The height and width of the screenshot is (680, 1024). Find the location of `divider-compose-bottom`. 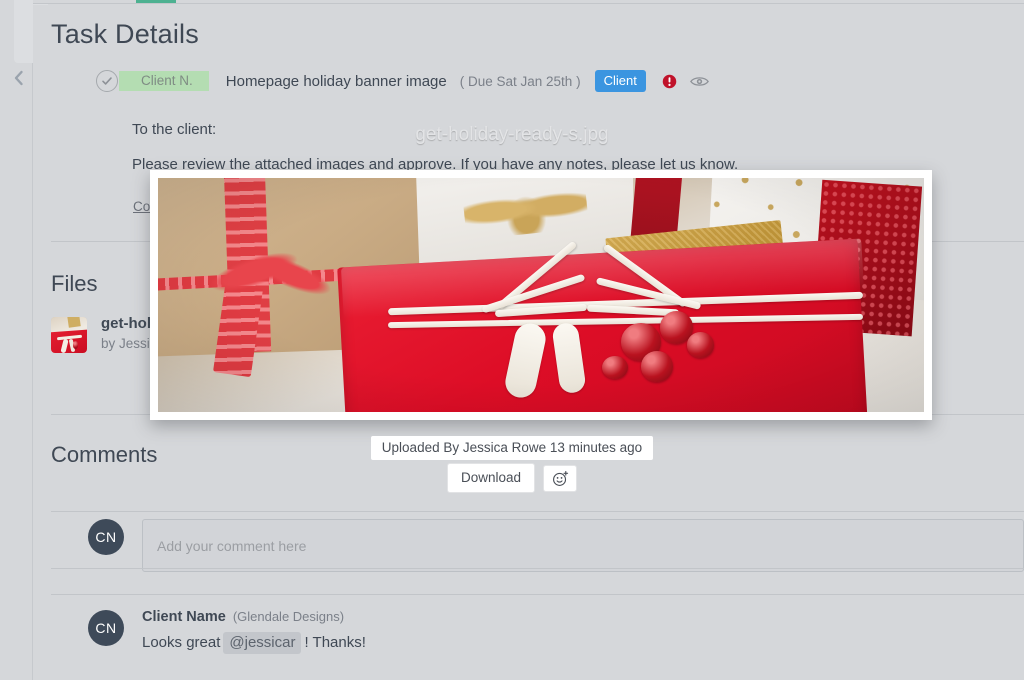

divider-compose-bottom is located at coordinates (537, 568).